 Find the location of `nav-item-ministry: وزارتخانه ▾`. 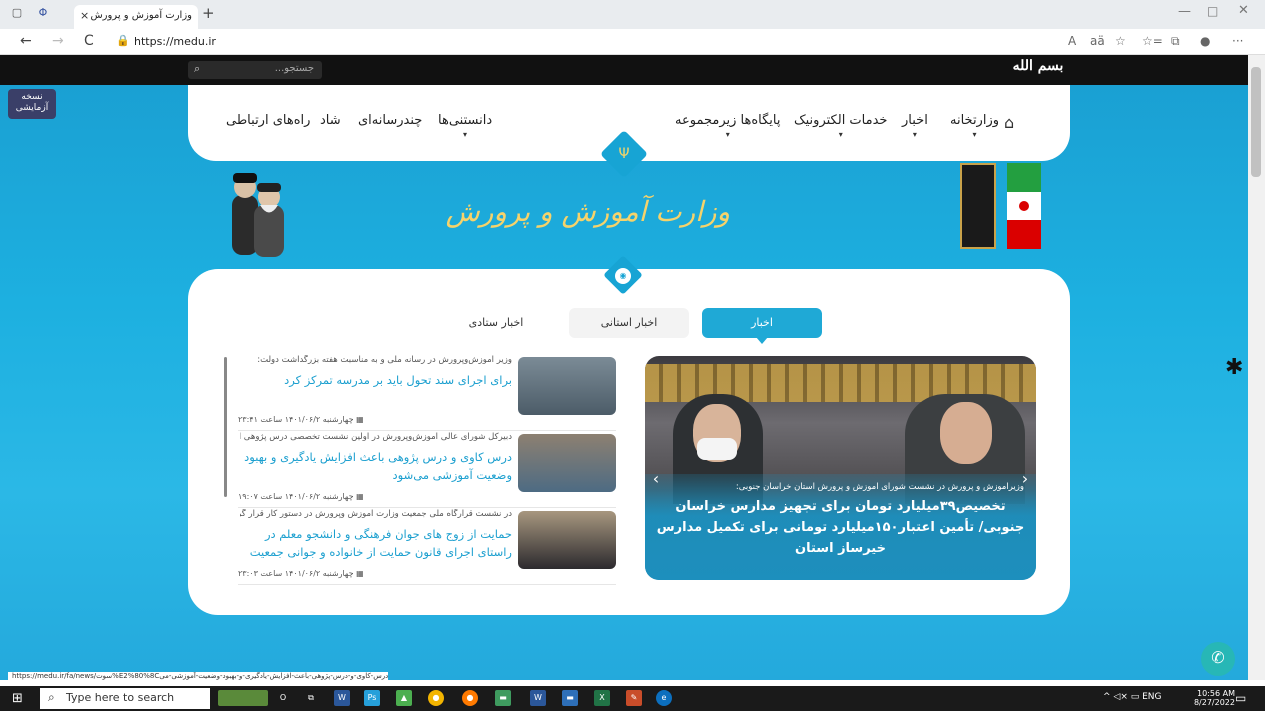

nav-item-ministry: وزارتخانه ▾ is located at coordinates (974, 126).